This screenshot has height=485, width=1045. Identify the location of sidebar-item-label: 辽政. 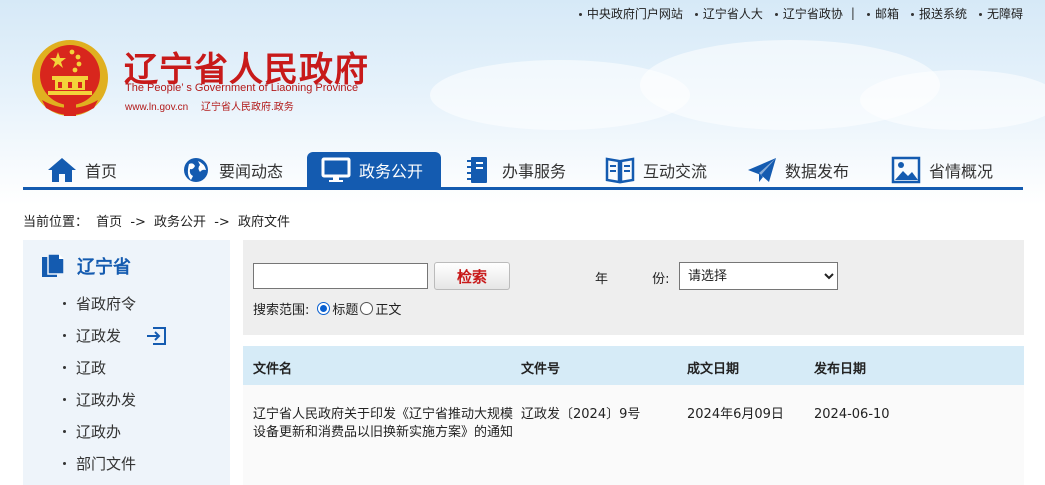
(91, 368).